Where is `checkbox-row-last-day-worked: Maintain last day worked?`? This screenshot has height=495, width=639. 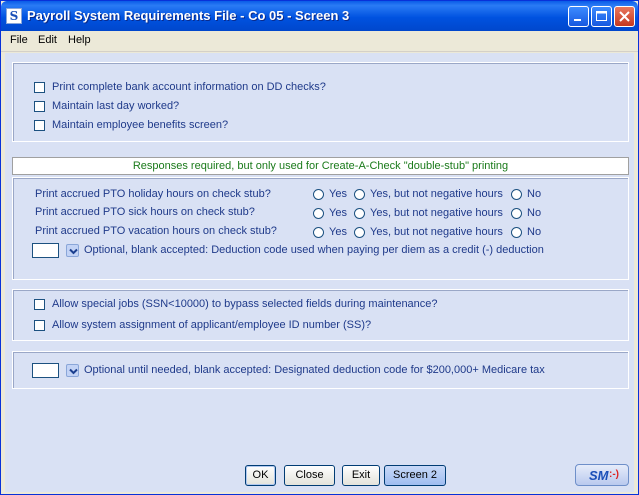
checkbox-row-last-day-worked: Maintain last day worked? is located at coordinates (106, 106).